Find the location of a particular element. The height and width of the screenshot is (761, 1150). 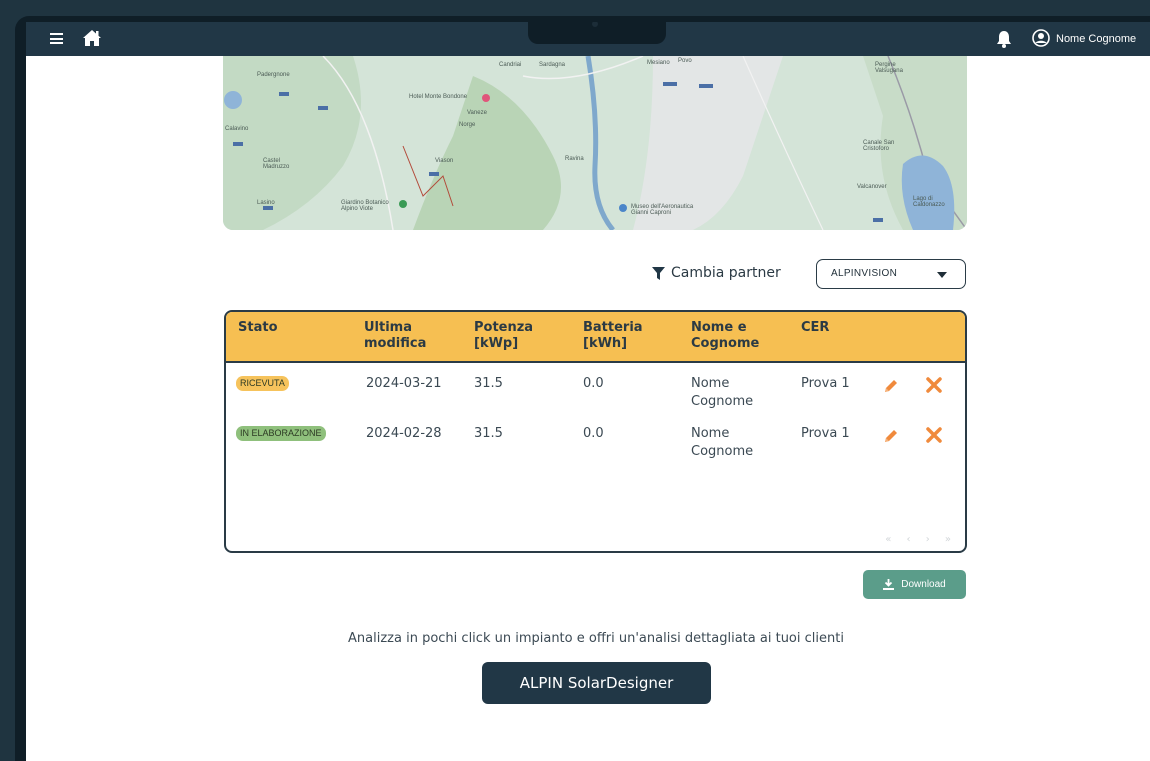

map-label: Mesiano is located at coordinates (658, 63).